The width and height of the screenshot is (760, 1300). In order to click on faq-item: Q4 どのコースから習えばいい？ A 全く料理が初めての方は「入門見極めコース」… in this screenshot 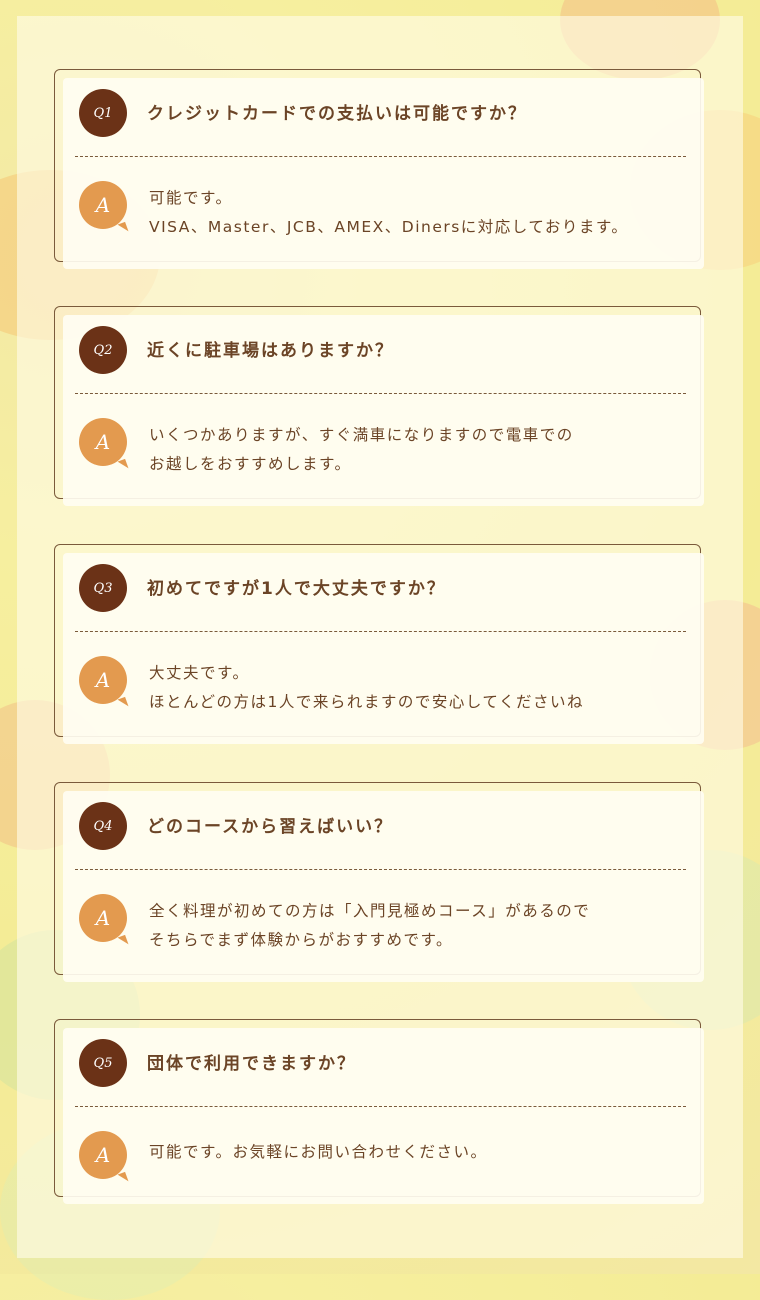, I will do `click(379, 882)`.